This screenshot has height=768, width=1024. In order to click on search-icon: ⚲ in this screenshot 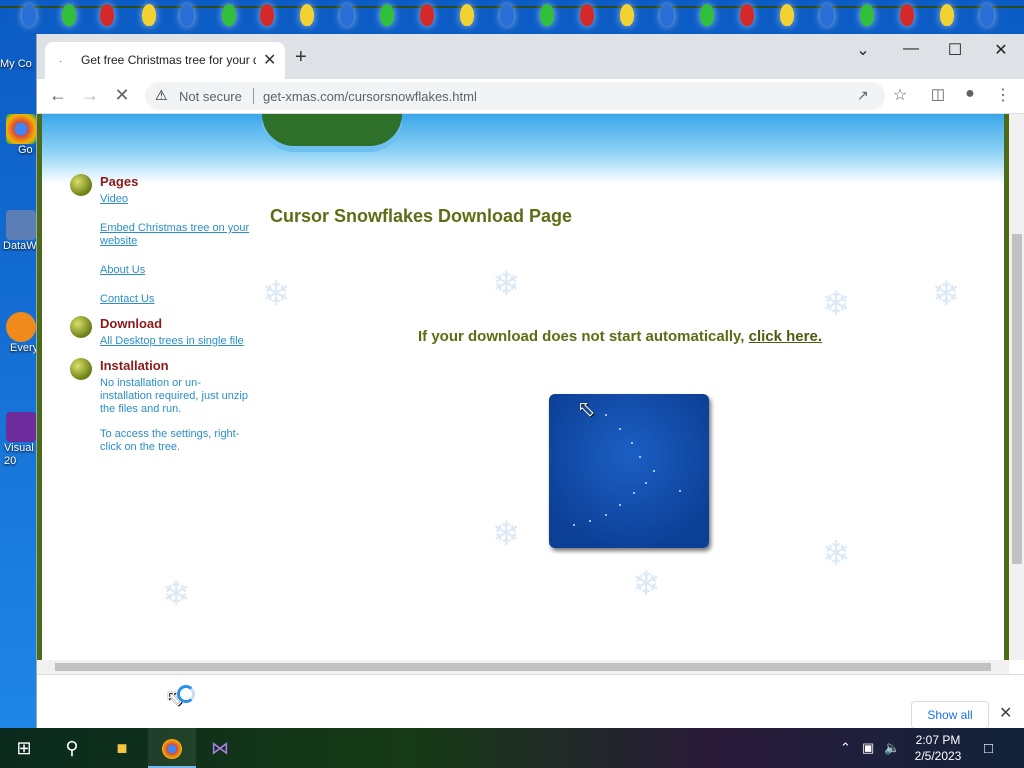, I will do `click(72, 748)`.